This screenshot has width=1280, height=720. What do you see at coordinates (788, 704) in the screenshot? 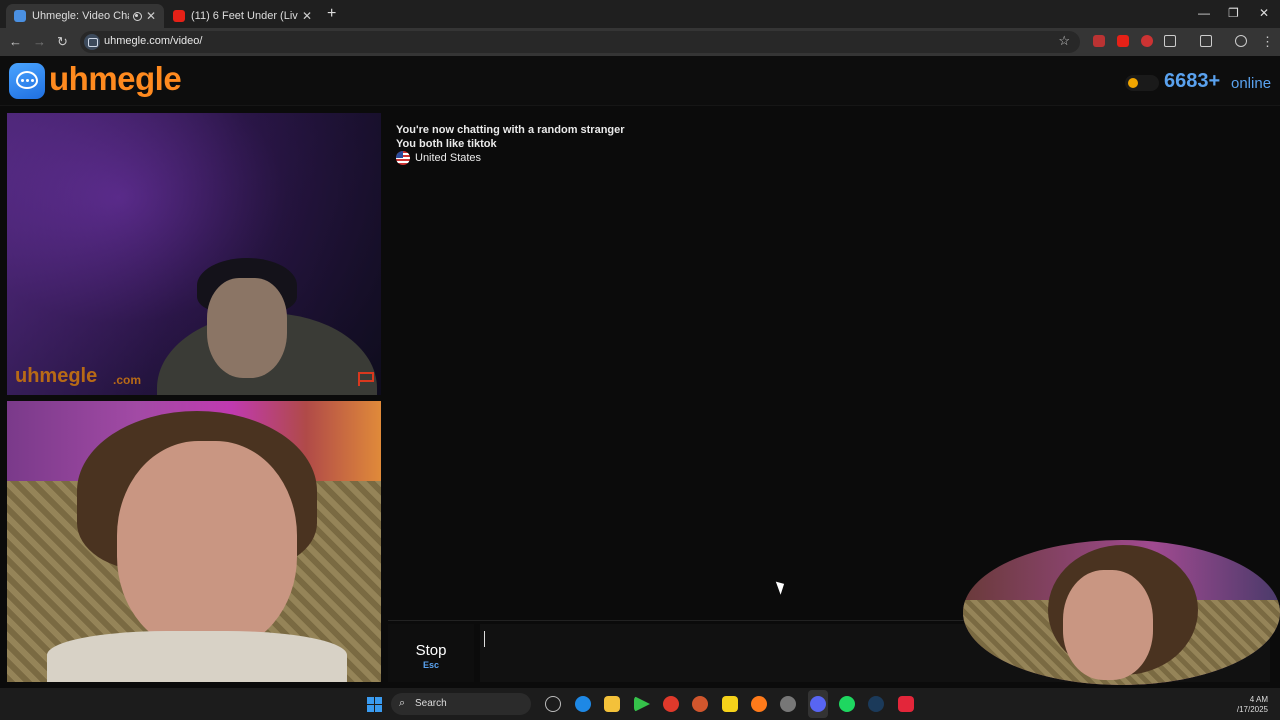
I see `obs-icon` at bounding box center [788, 704].